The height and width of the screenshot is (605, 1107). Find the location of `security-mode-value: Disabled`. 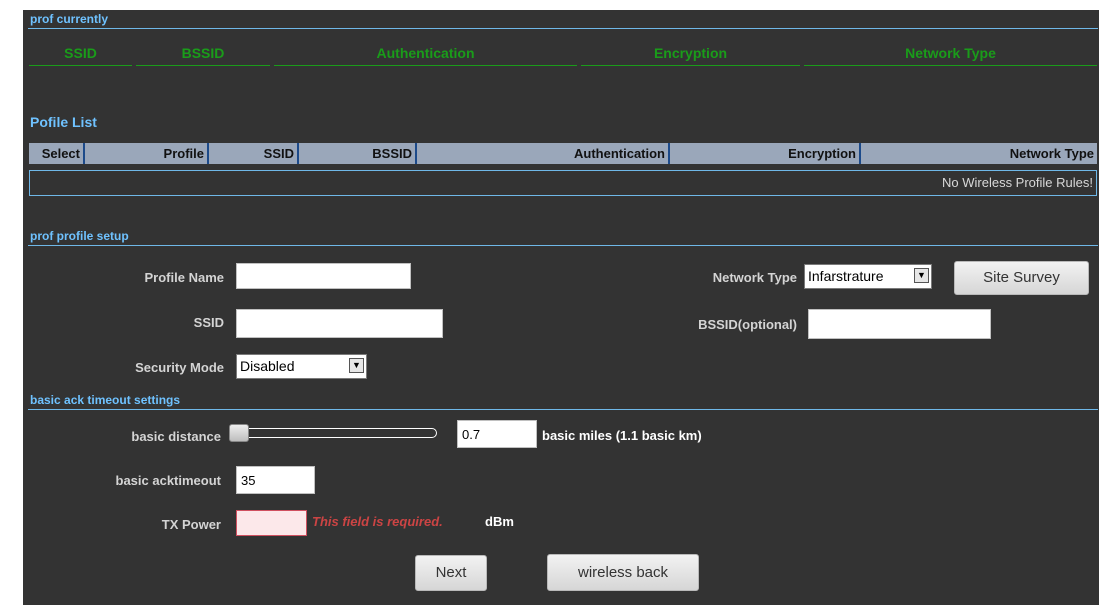

security-mode-value: Disabled is located at coordinates (267, 366).